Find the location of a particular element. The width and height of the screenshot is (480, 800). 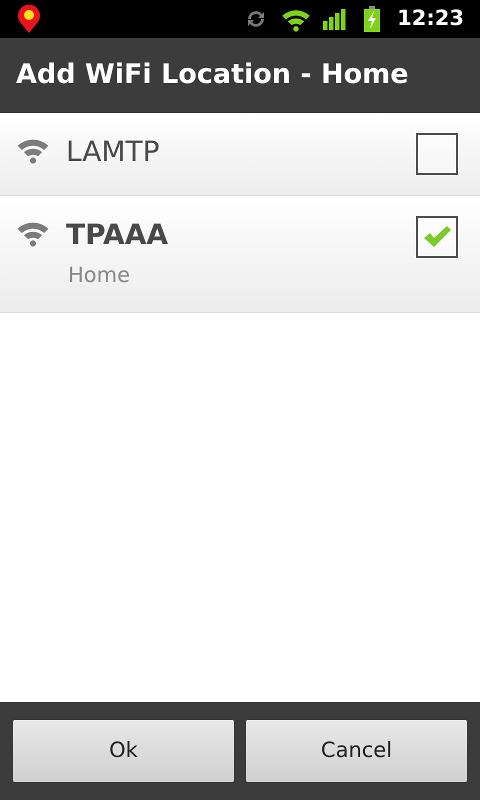

network-name: LAMTP is located at coordinates (113, 152).